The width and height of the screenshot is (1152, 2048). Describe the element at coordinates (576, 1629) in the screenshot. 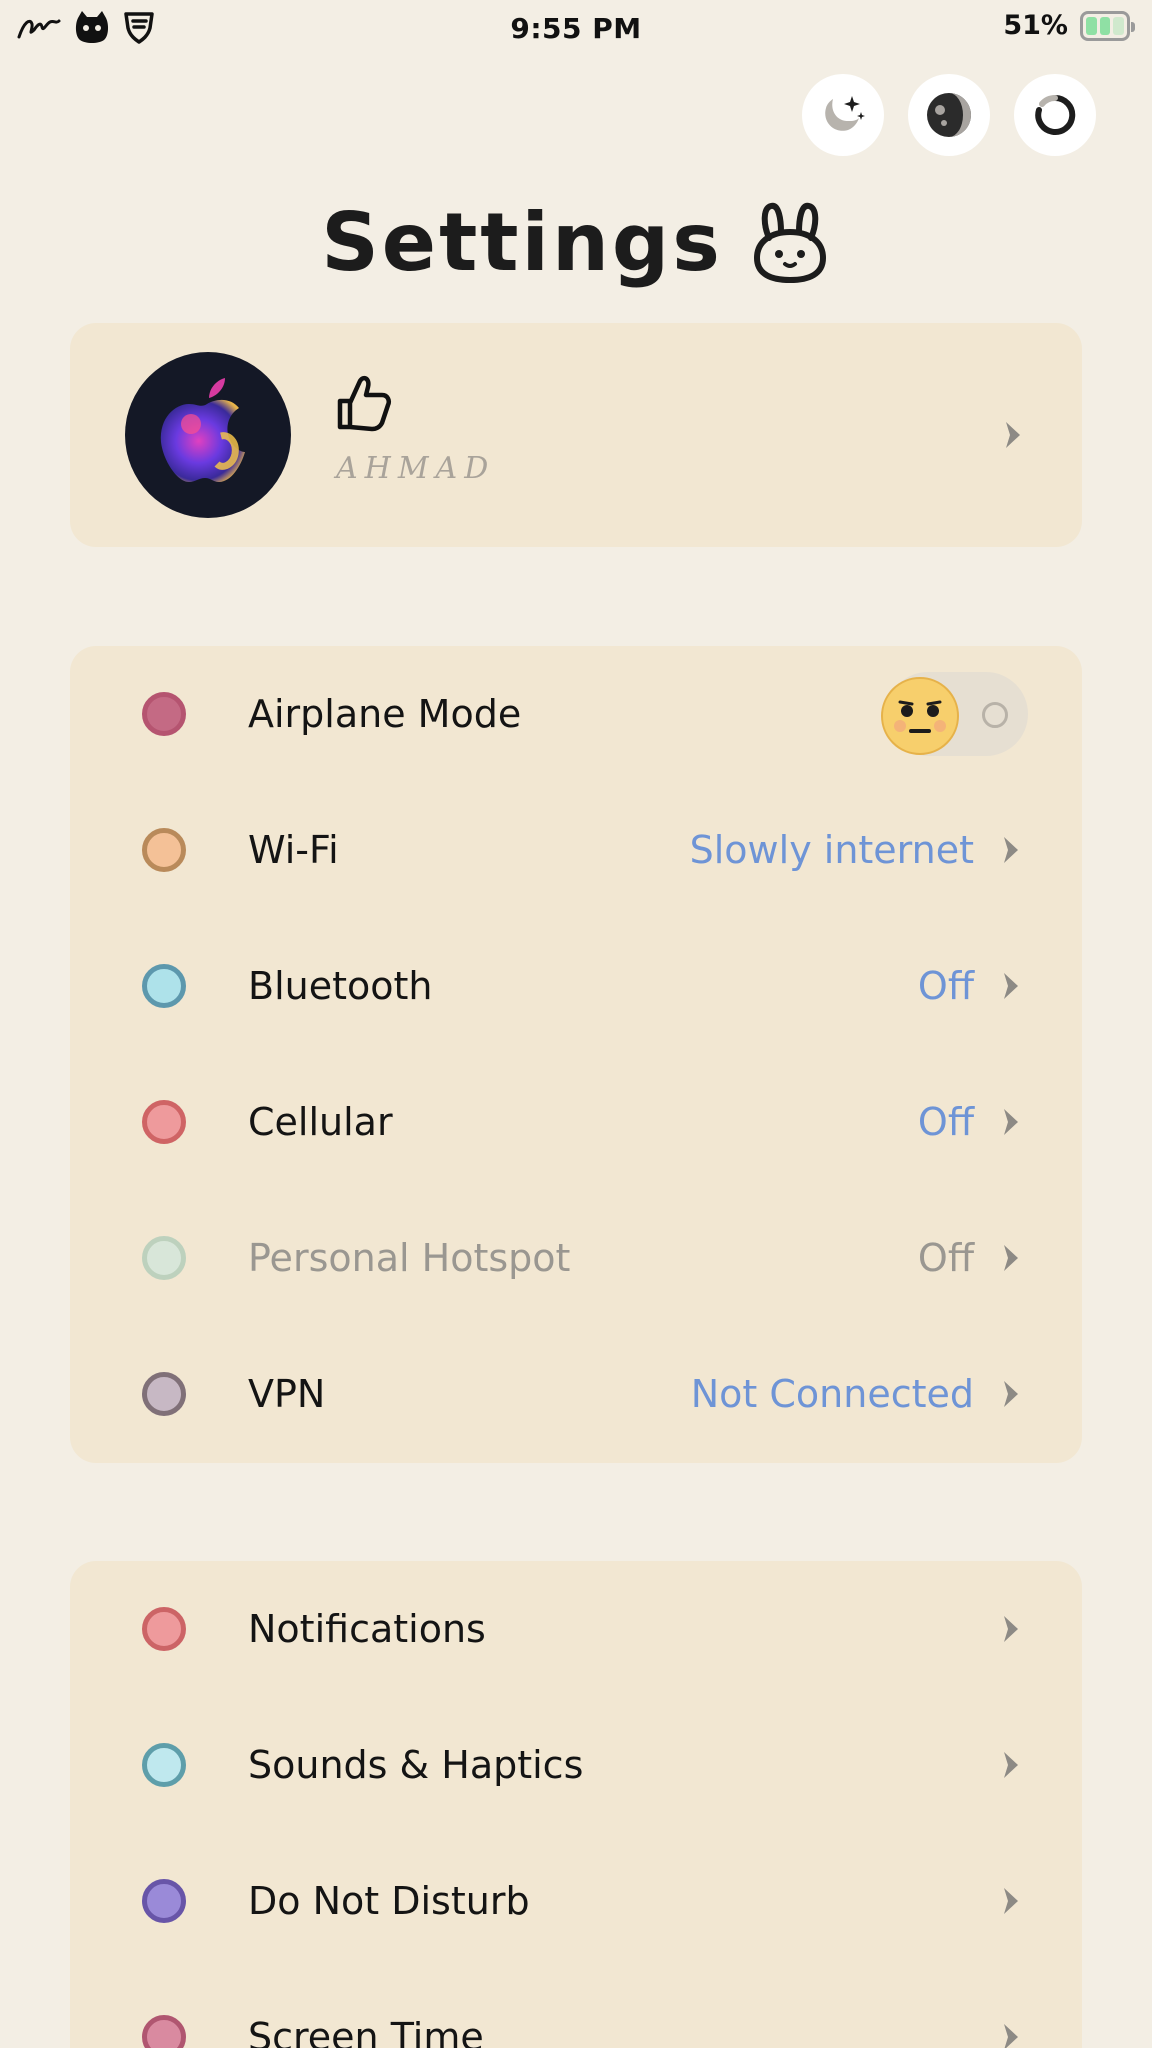

I see `settings-row-notifications: Notifications` at that location.